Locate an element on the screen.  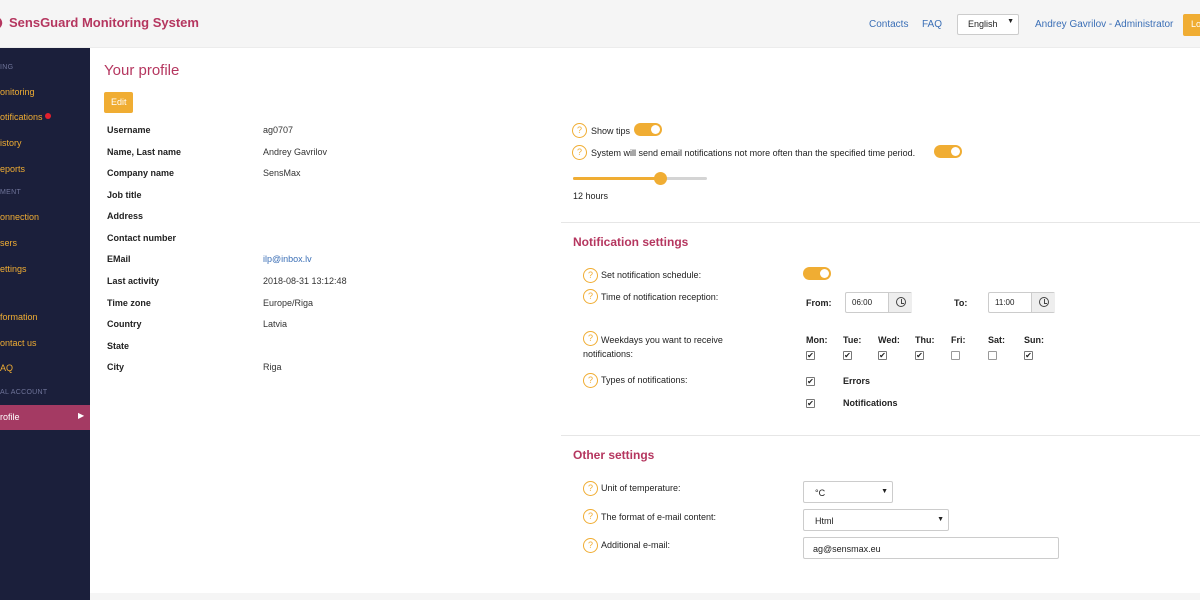
day-label-mon: Mon: is located at coordinates (817, 340).